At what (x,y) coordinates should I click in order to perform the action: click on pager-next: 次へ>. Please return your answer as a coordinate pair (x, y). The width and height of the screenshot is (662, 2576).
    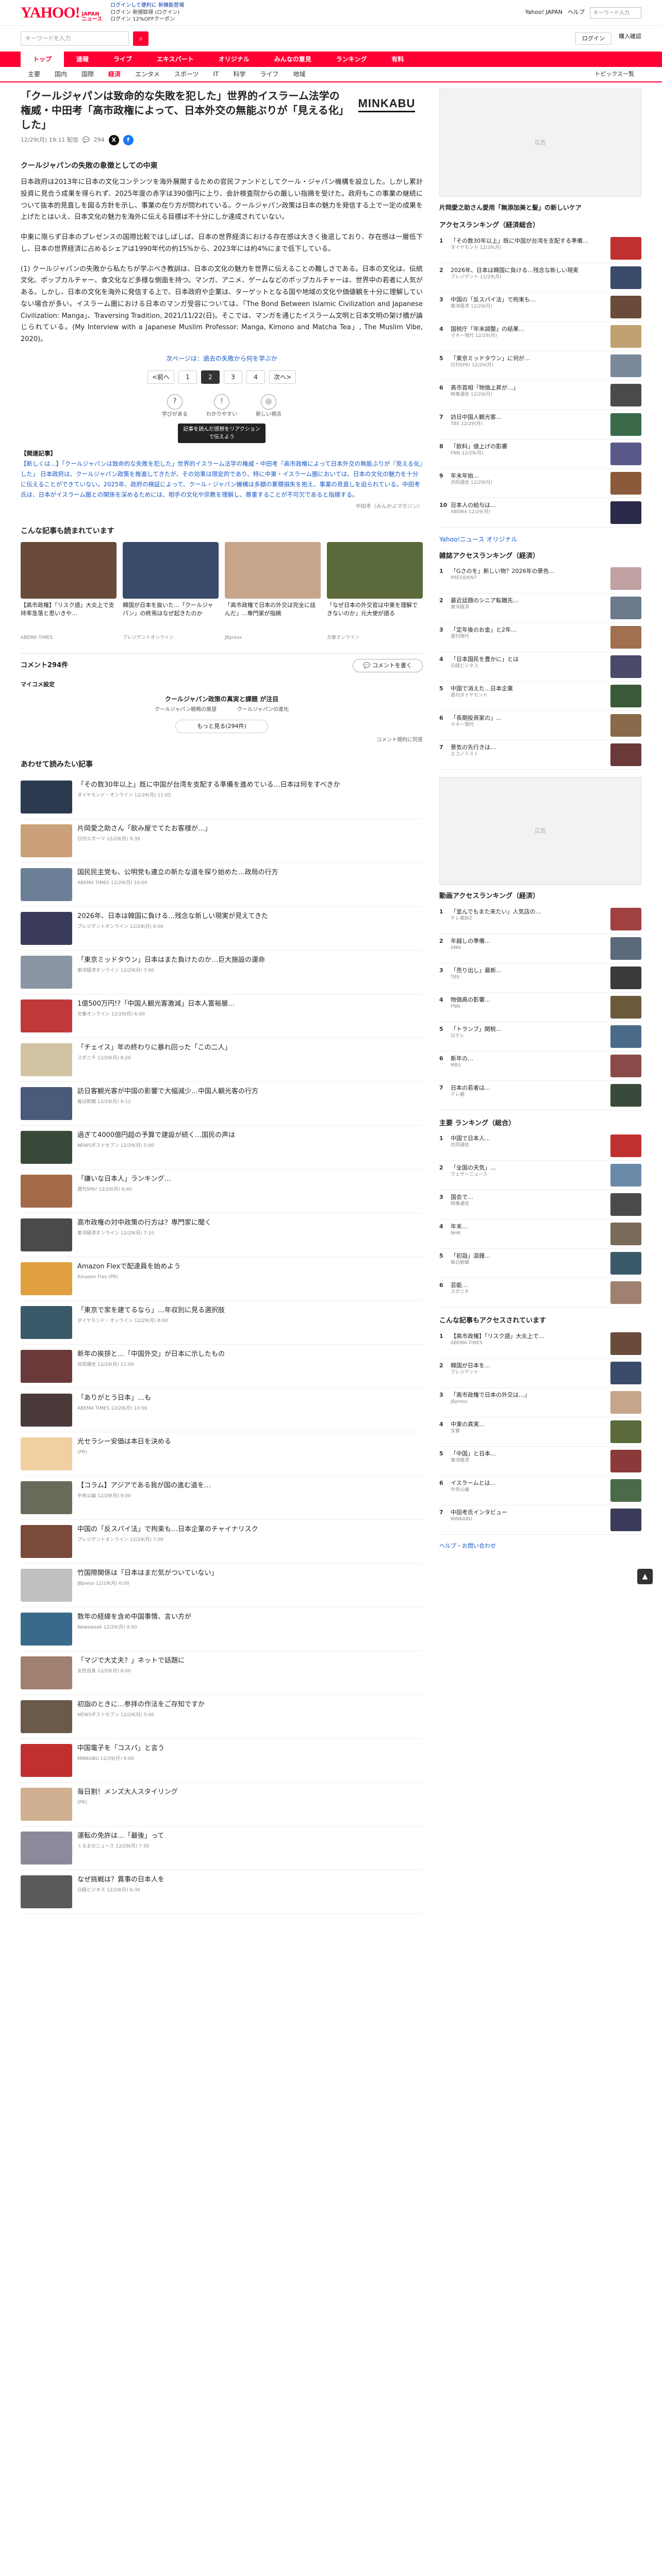
    Looking at the image, I should click on (282, 377).